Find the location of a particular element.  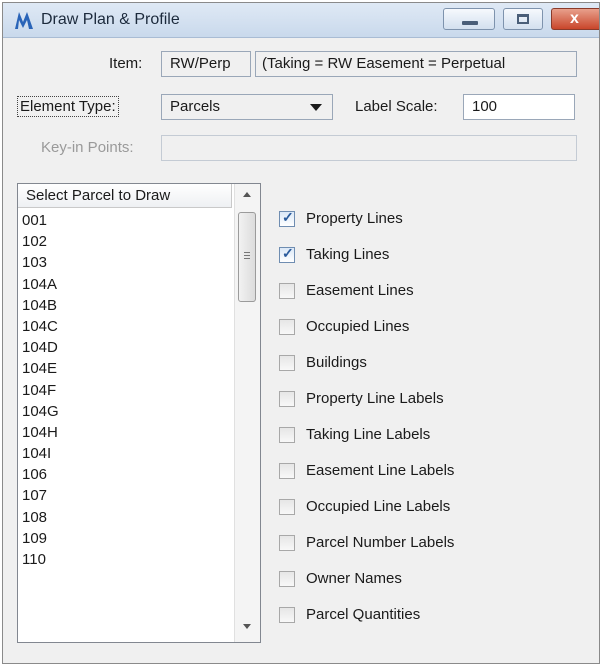

label-scale-input: 100 is located at coordinates (519, 107).